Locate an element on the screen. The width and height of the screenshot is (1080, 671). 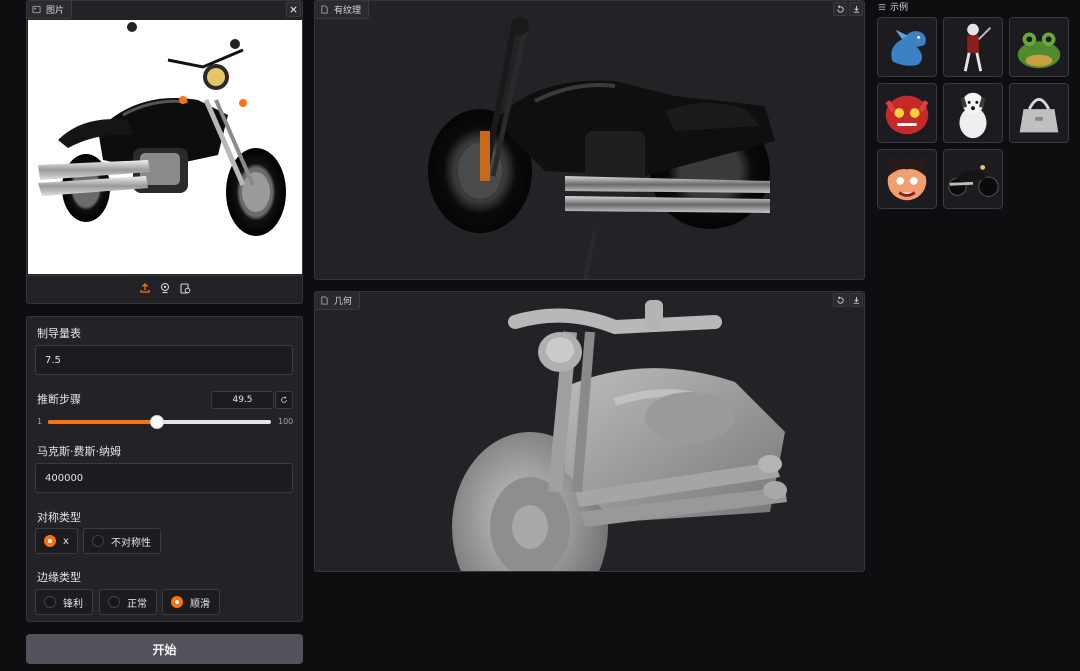
symmetry-type-label: 对称类型 is located at coordinates (59, 517).